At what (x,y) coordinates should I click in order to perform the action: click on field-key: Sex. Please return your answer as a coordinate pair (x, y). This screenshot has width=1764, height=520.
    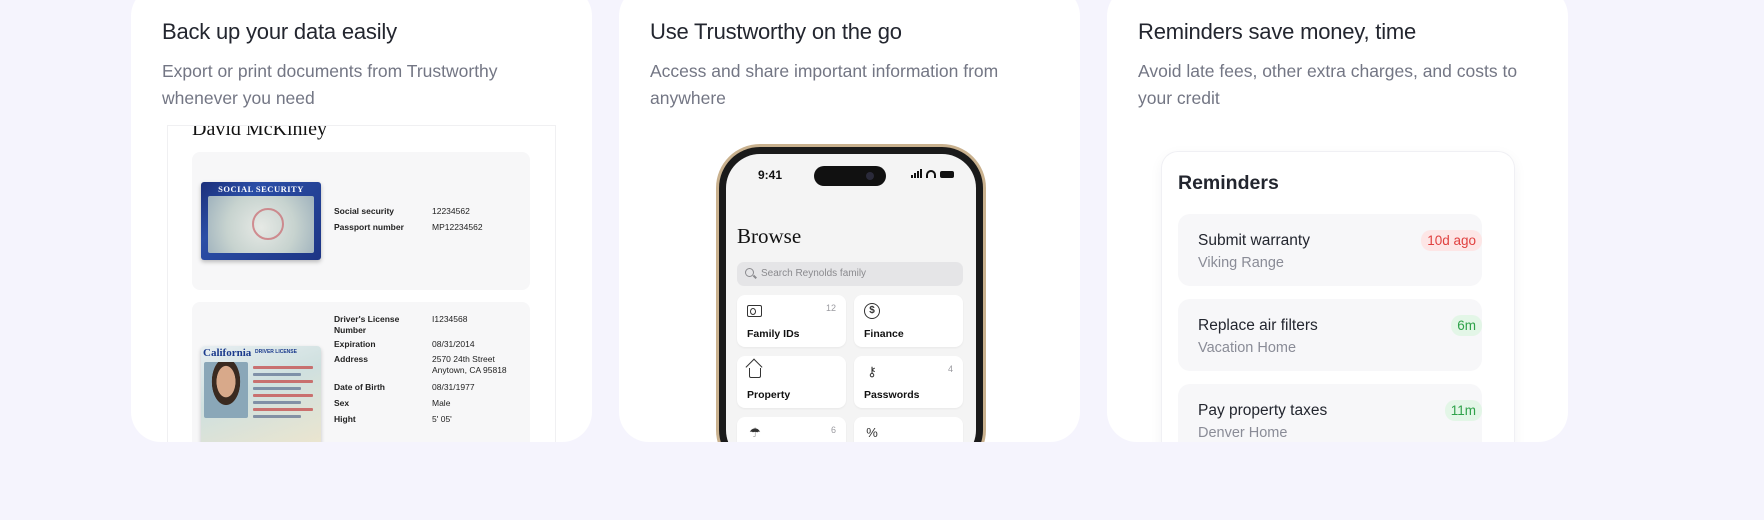
    Looking at the image, I should click on (342, 403).